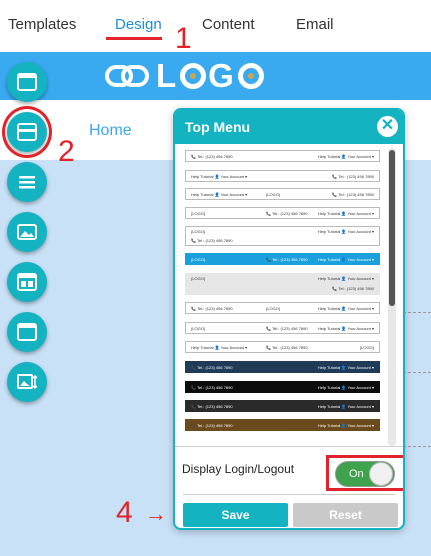 The width and height of the screenshot is (431, 556). What do you see at coordinates (127, 76) in the screenshot?
I see `link-chain-icon` at bounding box center [127, 76].